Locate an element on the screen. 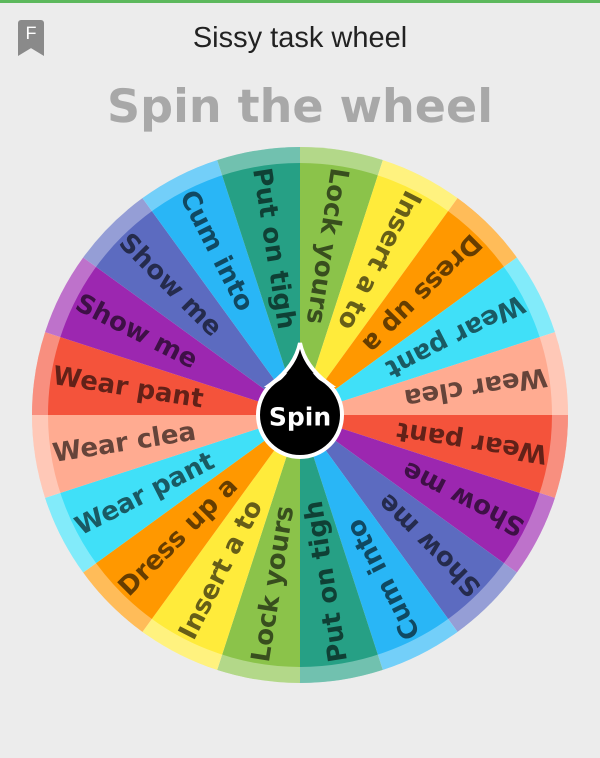 The height and width of the screenshot is (758, 600). app-title: Sissy task wheel is located at coordinates (300, 38).